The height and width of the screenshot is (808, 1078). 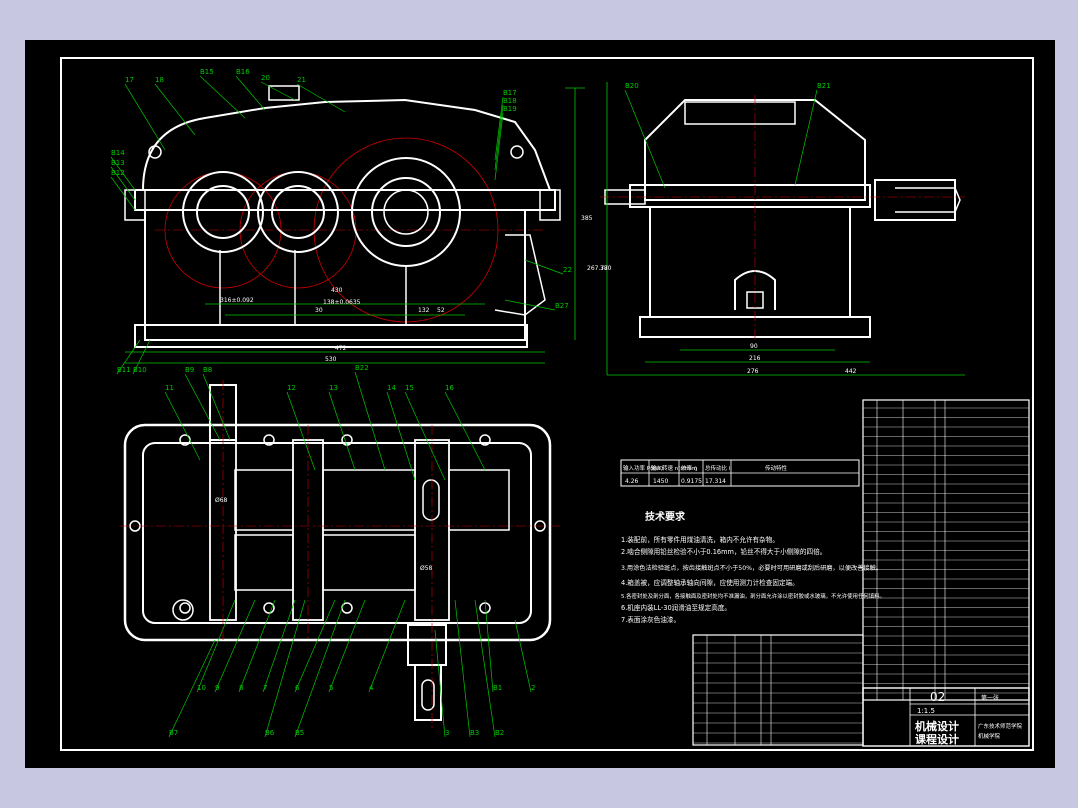 I want to click on top-label-3-leader, so click(x=301, y=431).